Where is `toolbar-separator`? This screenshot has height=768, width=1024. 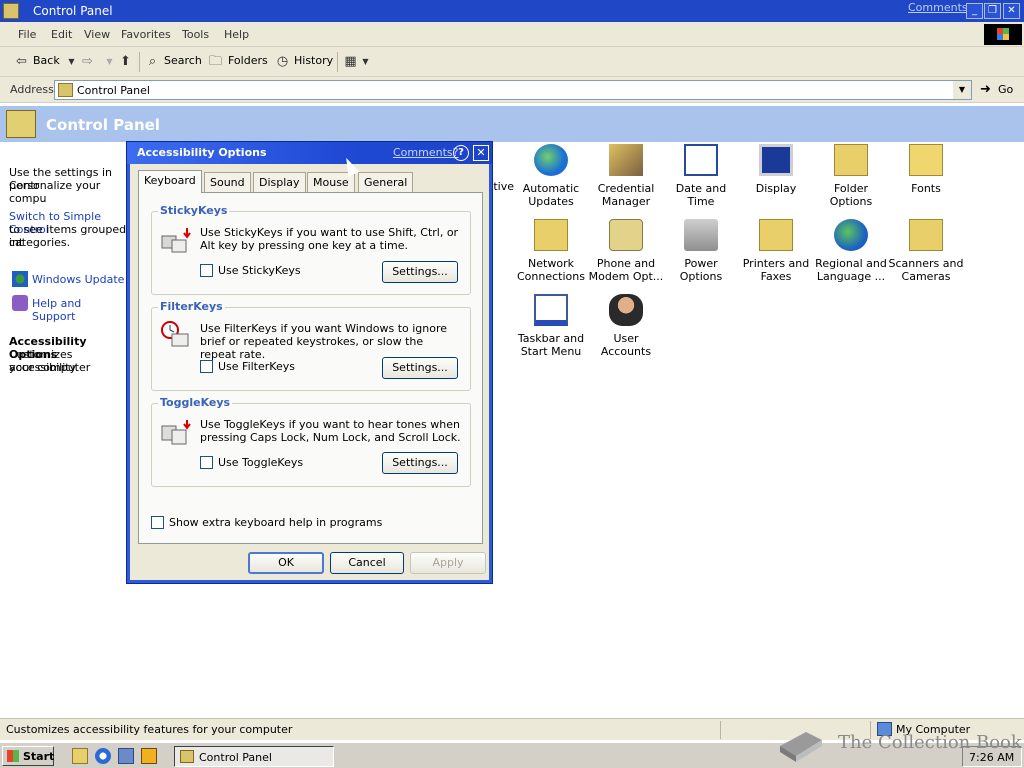
toolbar-separator is located at coordinates (337, 62).